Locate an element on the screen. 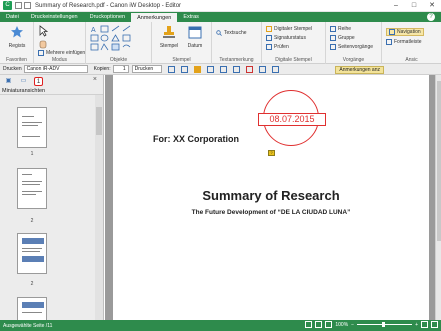 The height and width of the screenshot is (331, 441). group-objekte: A Objekte is located at coordinates (119, 43).